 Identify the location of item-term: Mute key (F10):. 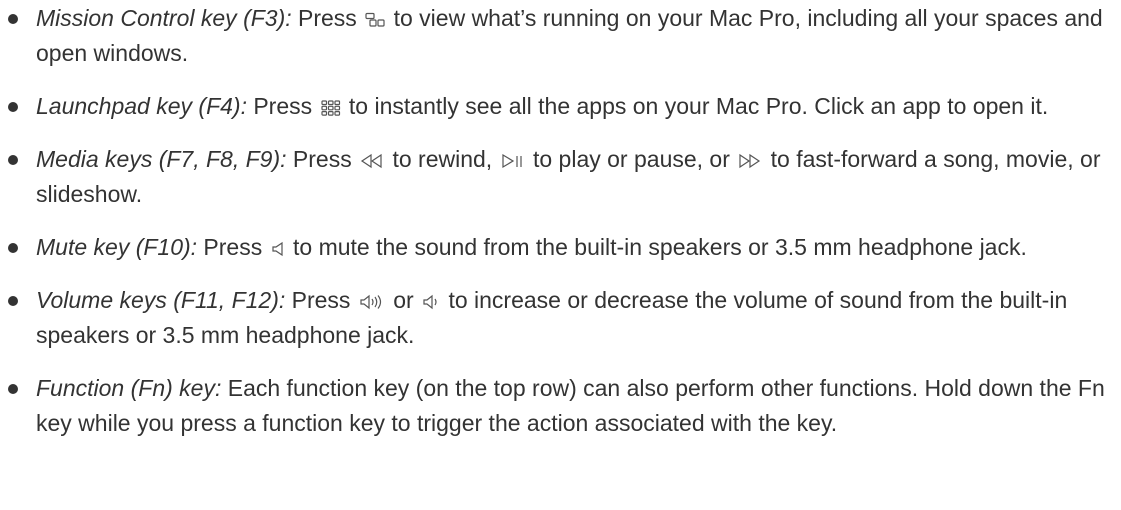
(117, 247).